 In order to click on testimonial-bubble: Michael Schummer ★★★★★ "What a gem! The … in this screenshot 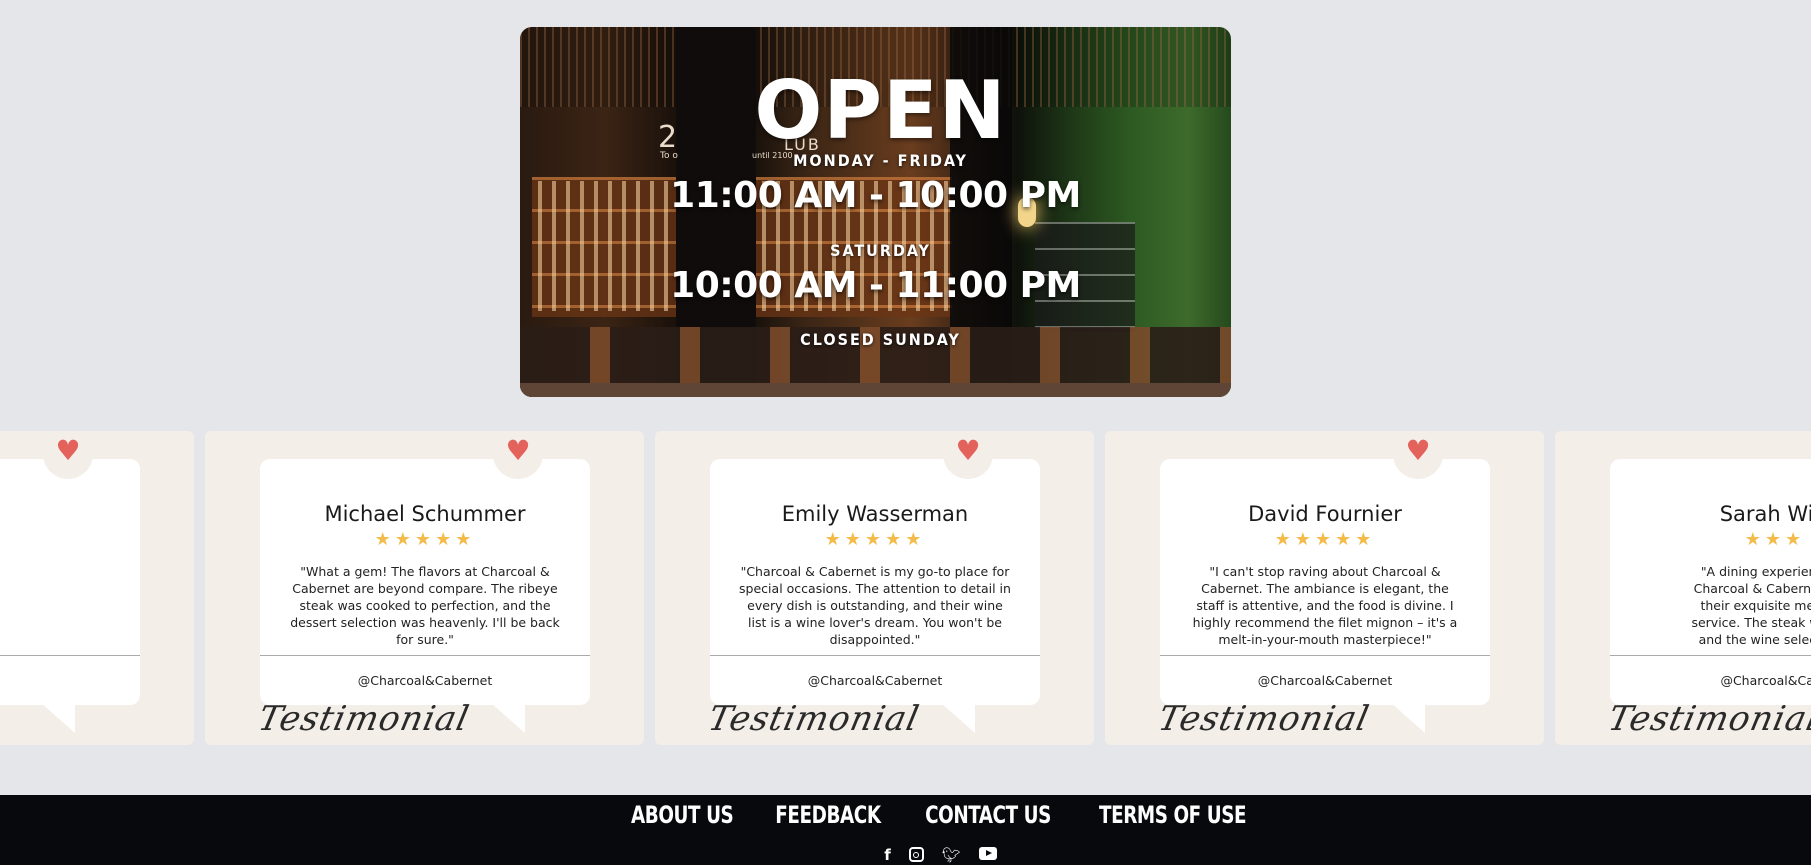, I will do `click(425, 582)`.